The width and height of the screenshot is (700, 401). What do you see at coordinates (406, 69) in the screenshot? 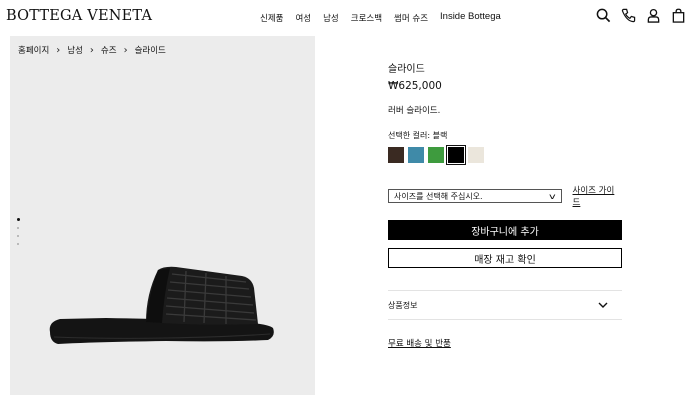
I see `product-title: 슬라이드` at bounding box center [406, 69].